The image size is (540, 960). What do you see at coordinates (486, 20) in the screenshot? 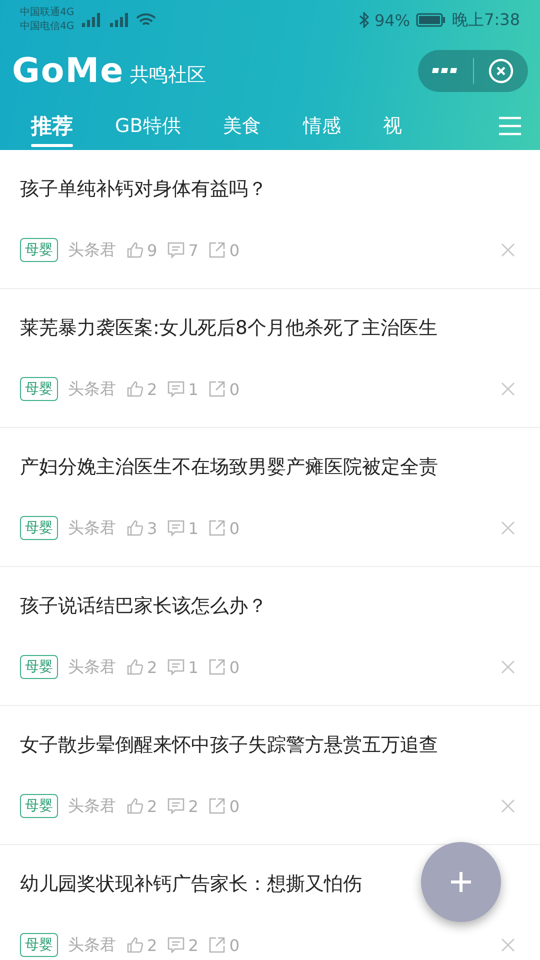
I see `clock: 晚上7:38` at bounding box center [486, 20].